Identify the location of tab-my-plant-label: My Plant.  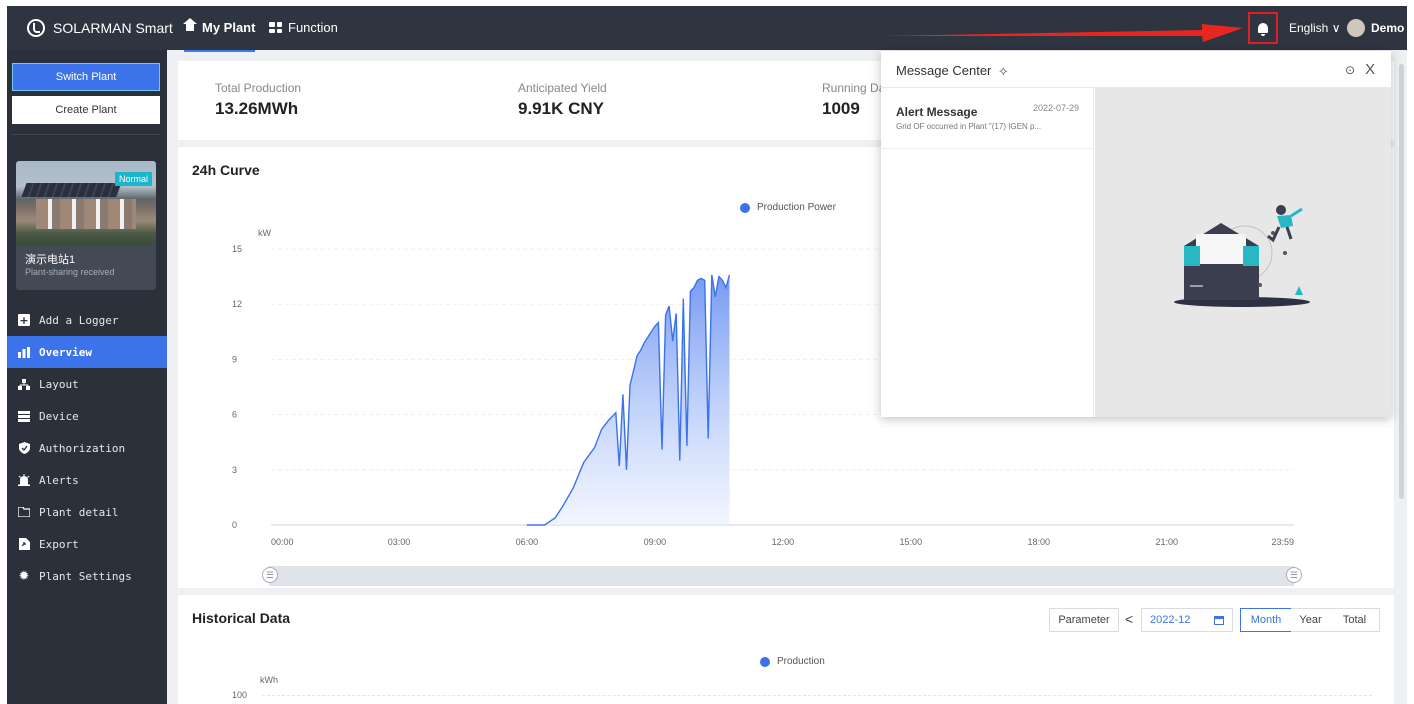
(229, 27).